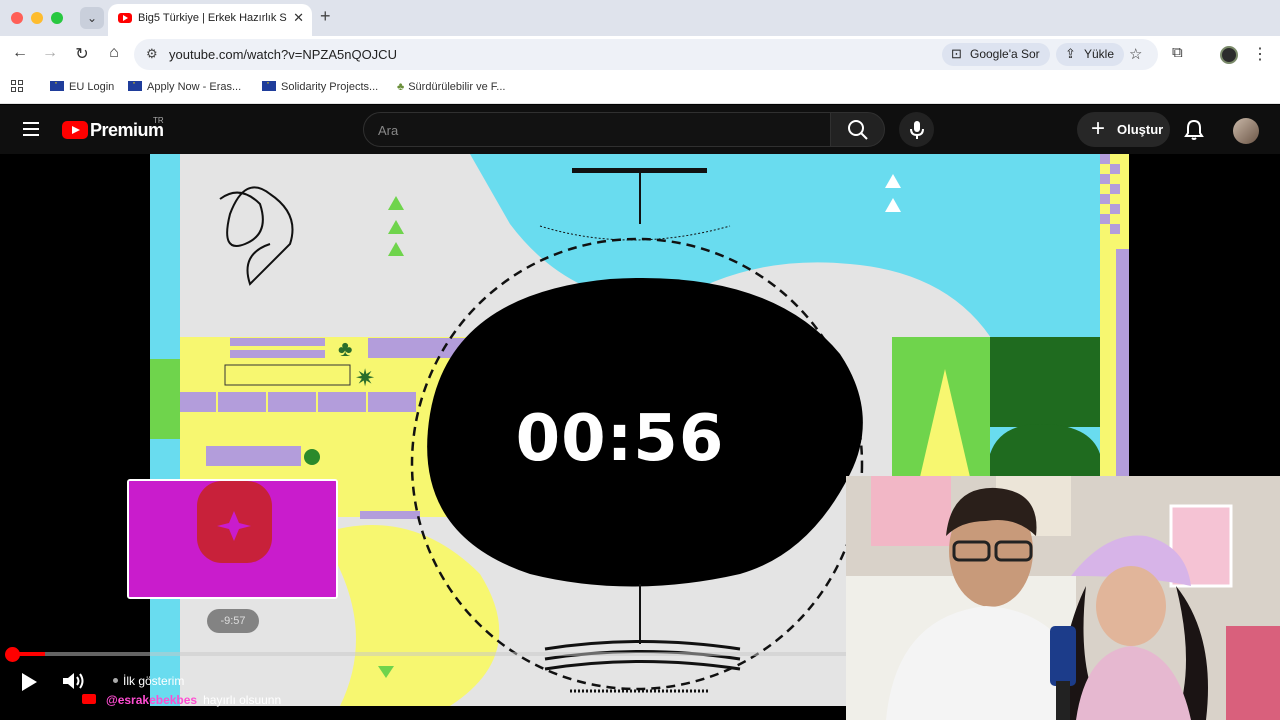 This screenshot has height=720, width=1280. What do you see at coordinates (401, 87) in the screenshot?
I see `tree-icon: ♣` at bounding box center [401, 87].